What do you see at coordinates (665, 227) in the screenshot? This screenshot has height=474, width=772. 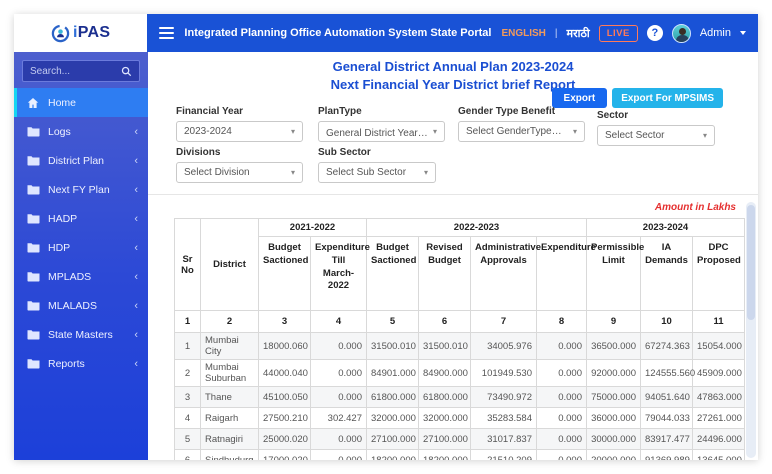 I see `year-group-2023-2024: 2023-2024` at bounding box center [665, 227].